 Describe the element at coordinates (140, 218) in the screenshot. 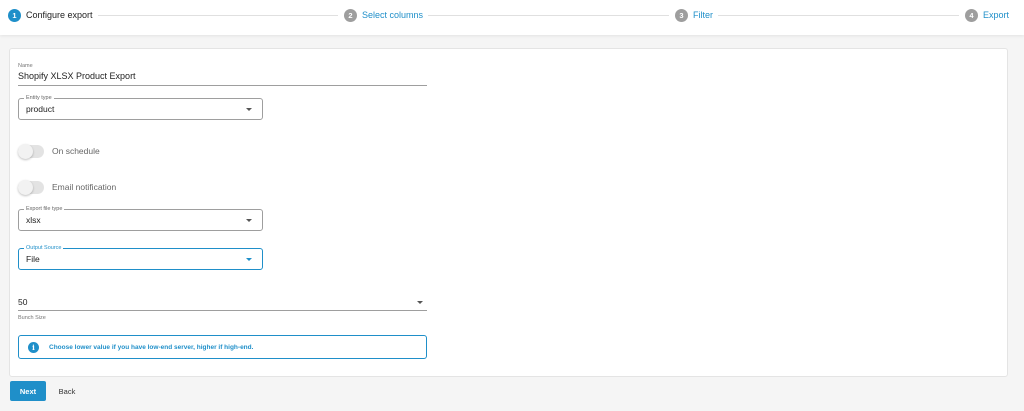

I see `export-file-type-select: Export file type xlsx` at that location.